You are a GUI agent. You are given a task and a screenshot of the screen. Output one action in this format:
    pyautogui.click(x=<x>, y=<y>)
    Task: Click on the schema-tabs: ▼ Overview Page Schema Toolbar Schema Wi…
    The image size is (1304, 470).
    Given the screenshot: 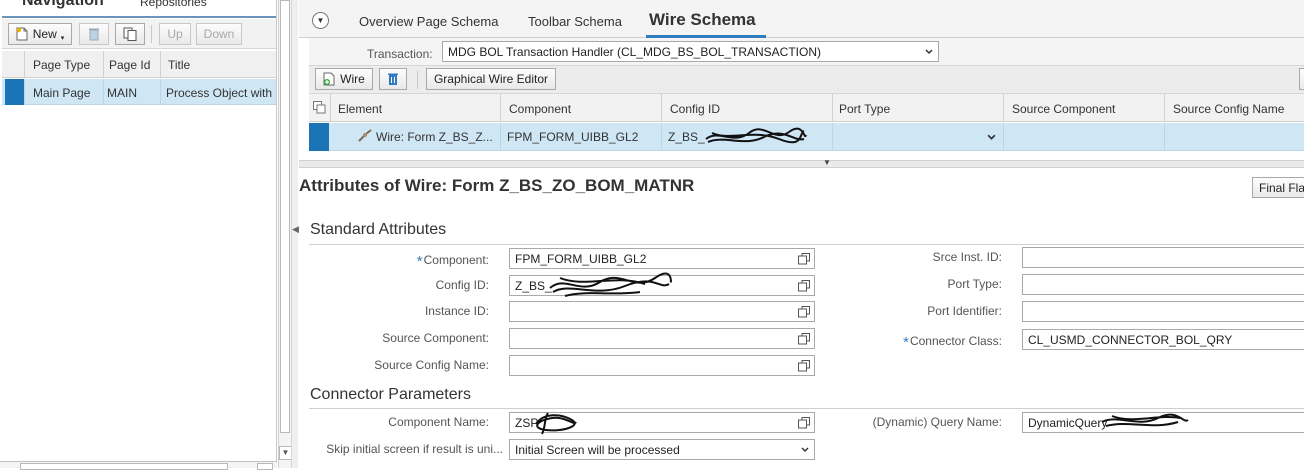 What is the action you would take?
    pyautogui.click(x=801, y=19)
    